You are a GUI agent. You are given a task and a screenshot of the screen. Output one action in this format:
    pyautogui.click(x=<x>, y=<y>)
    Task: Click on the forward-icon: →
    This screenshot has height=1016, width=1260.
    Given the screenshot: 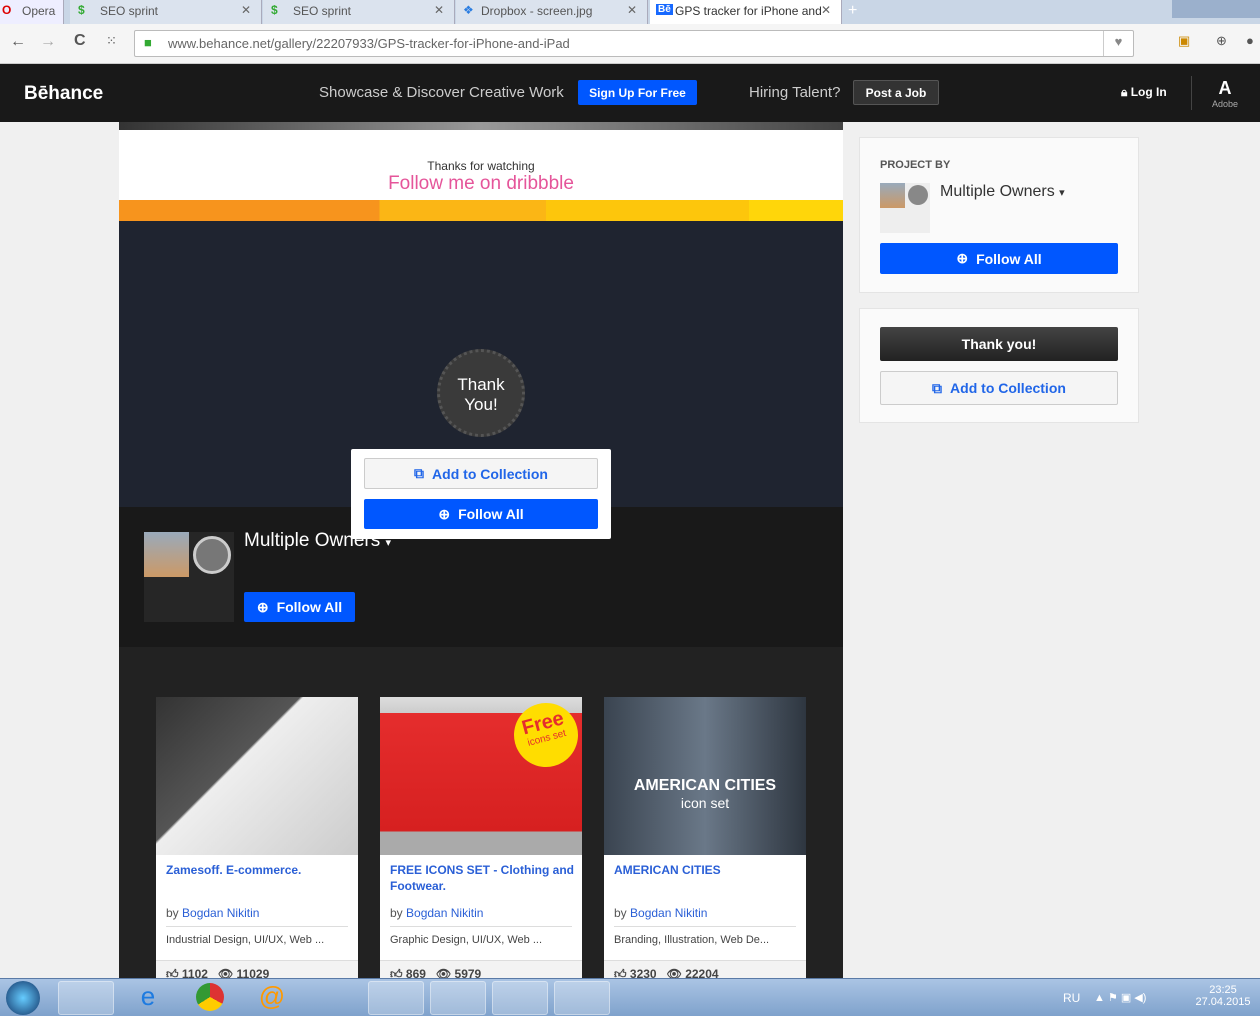 What is the action you would take?
    pyautogui.click(x=48, y=42)
    